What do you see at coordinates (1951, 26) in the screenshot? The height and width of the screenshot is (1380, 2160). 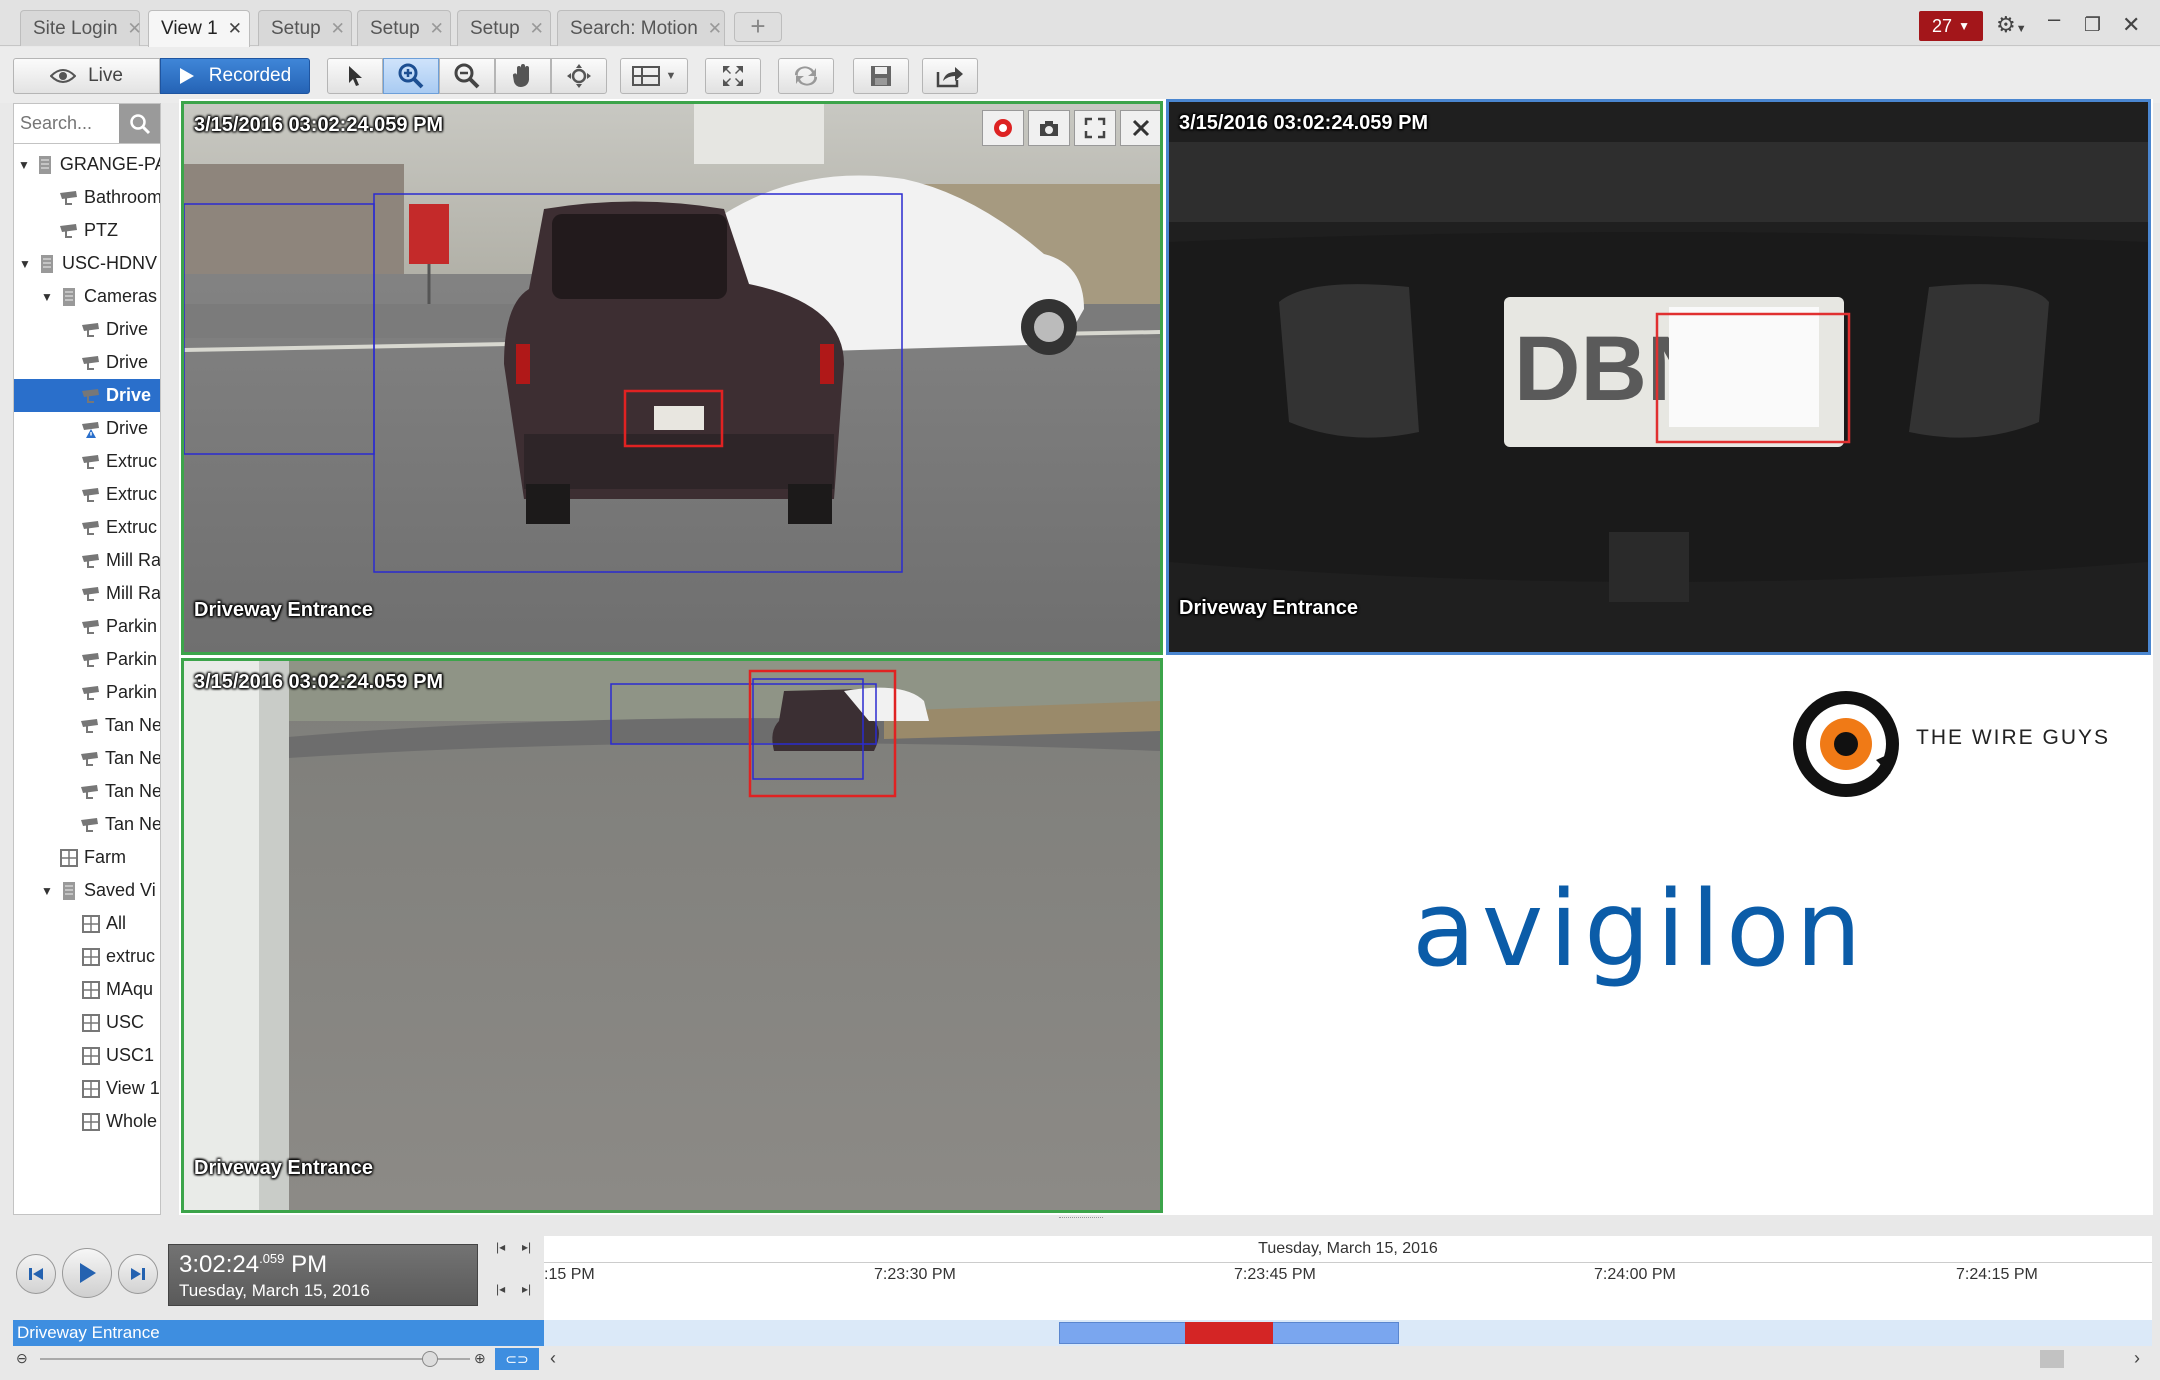 I see `alarm-badge: 27 ▼` at bounding box center [1951, 26].